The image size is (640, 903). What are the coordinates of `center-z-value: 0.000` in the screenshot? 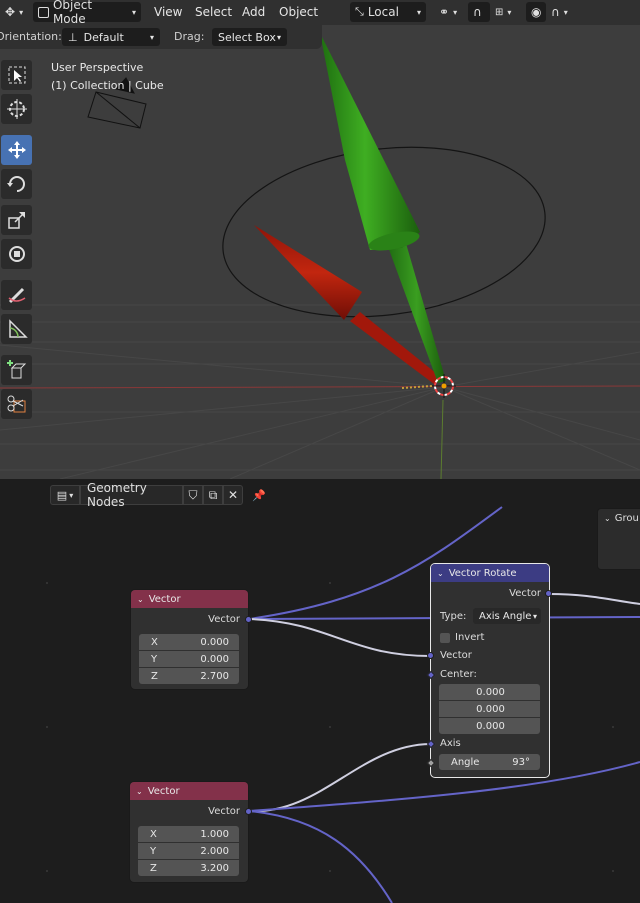 It's located at (490, 726).